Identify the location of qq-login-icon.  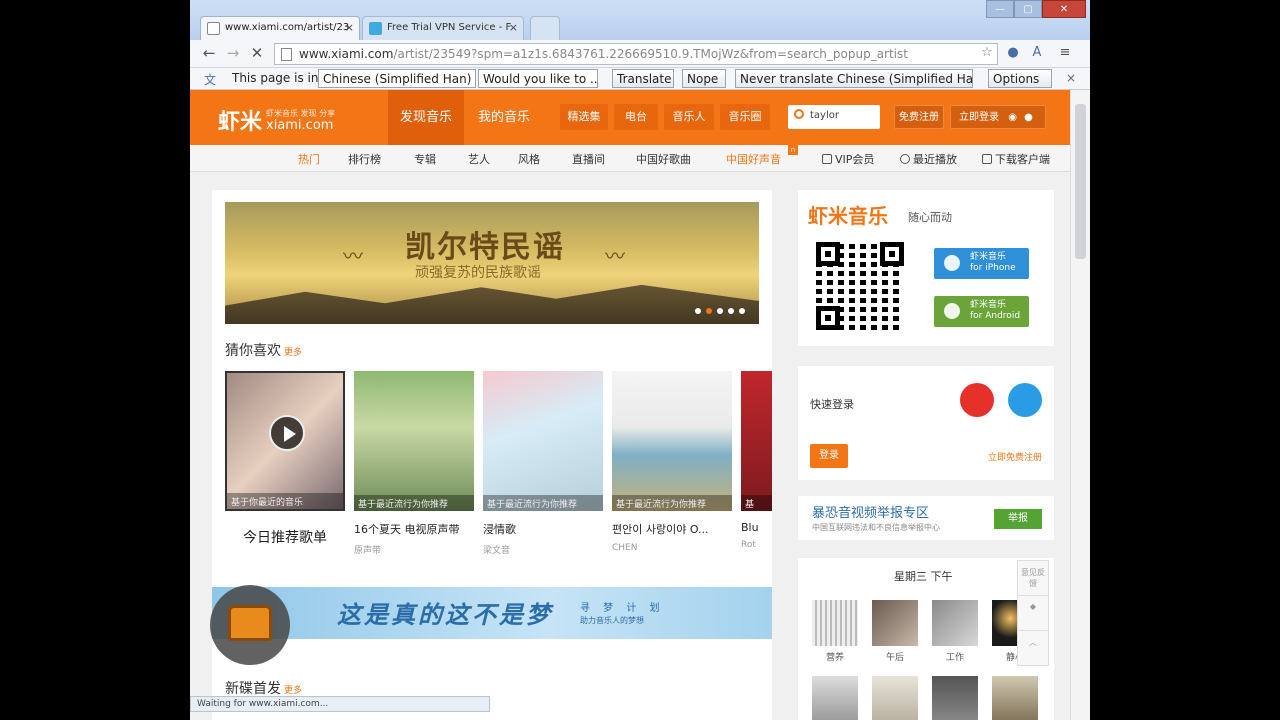
(1025, 400).